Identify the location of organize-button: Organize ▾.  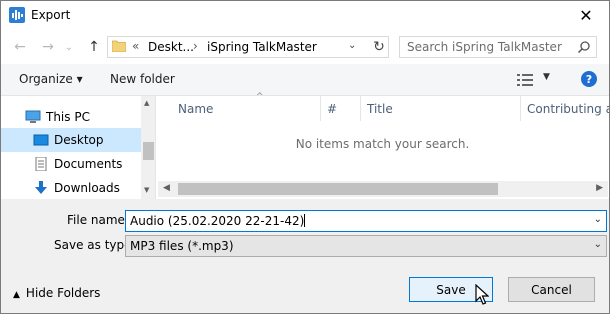
(51, 79).